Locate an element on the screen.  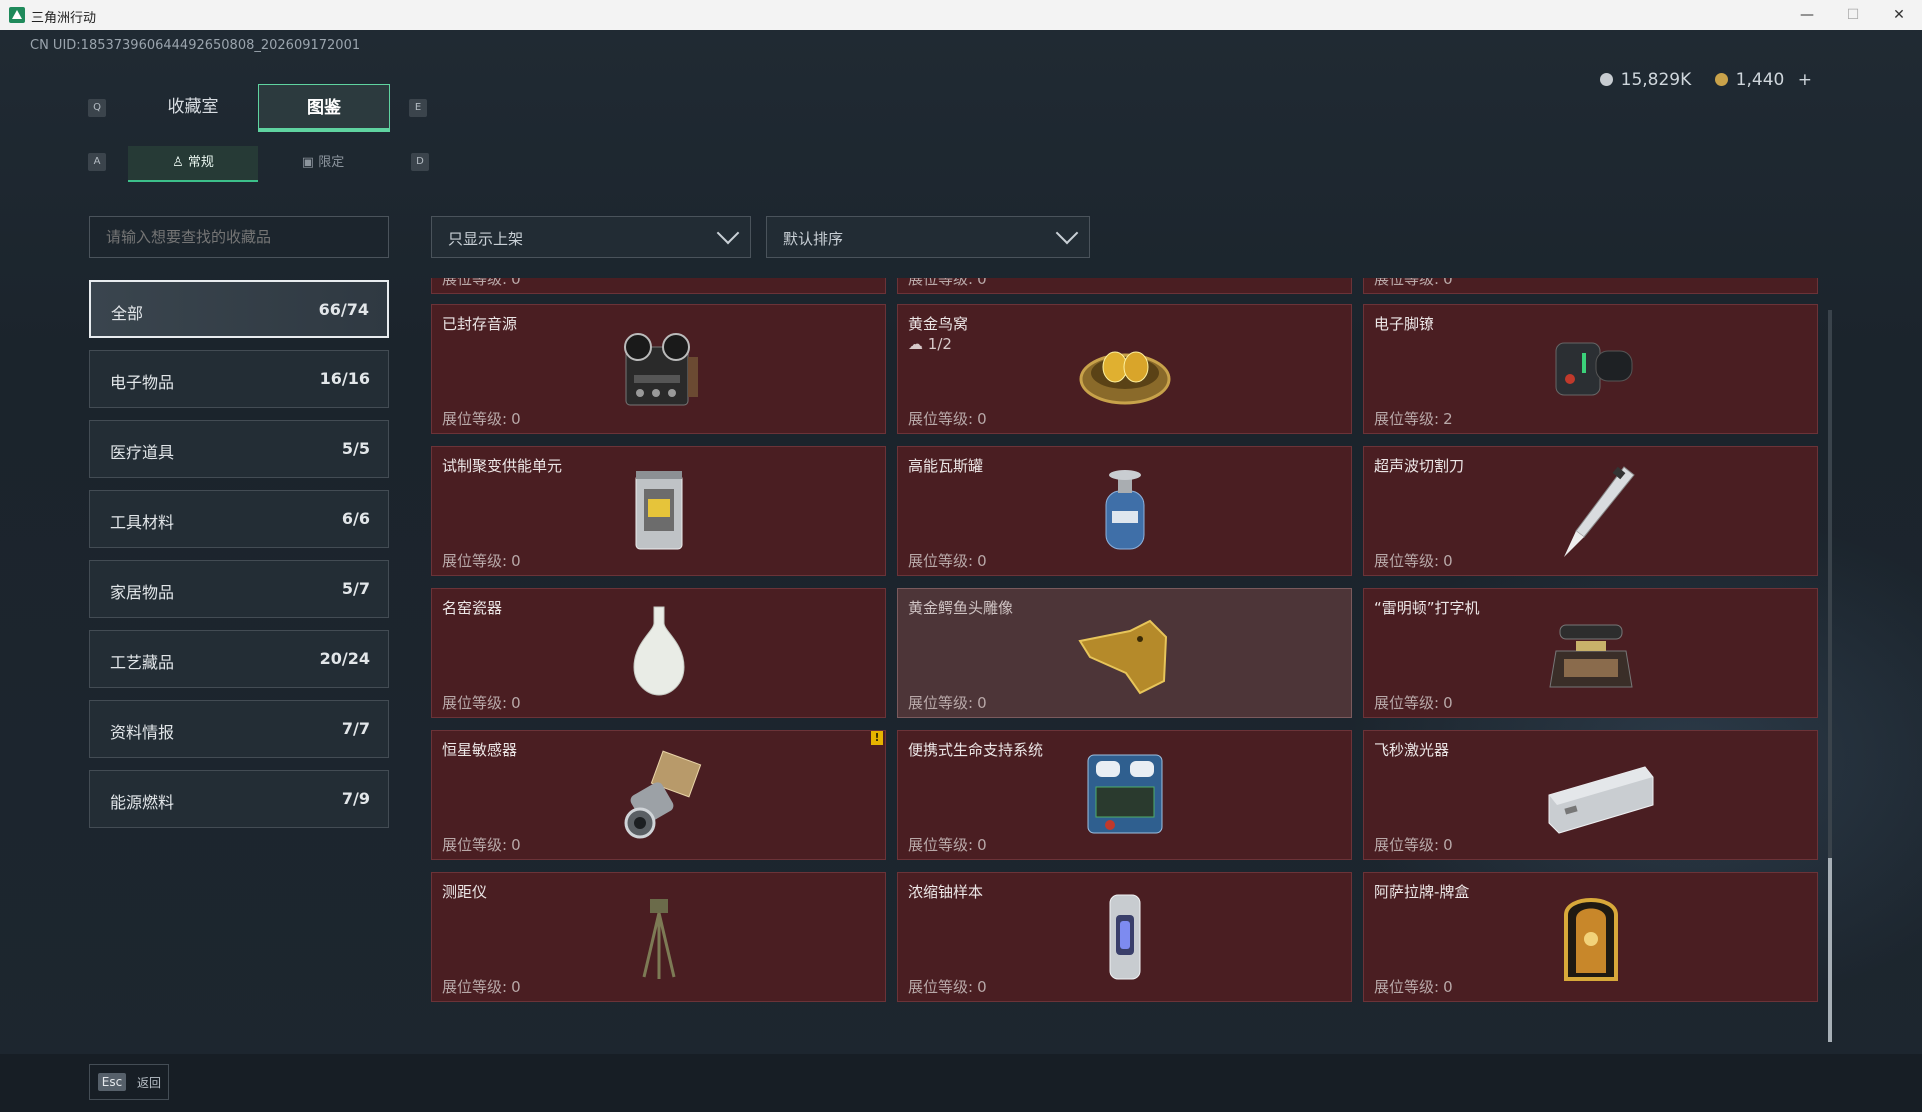
item-name: 试制聚变供能单元 is located at coordinates (502, 466).